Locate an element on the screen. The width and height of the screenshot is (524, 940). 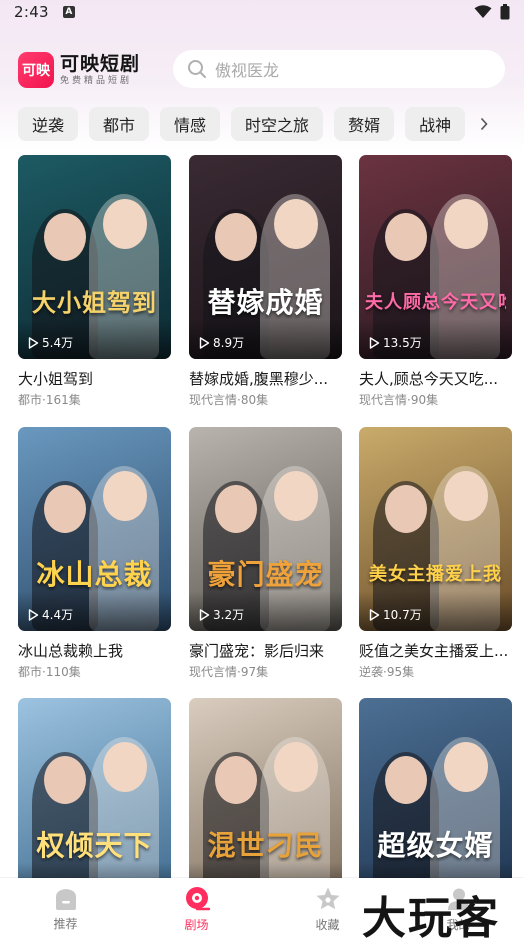
home-icon is located at coordinates (65, 899).